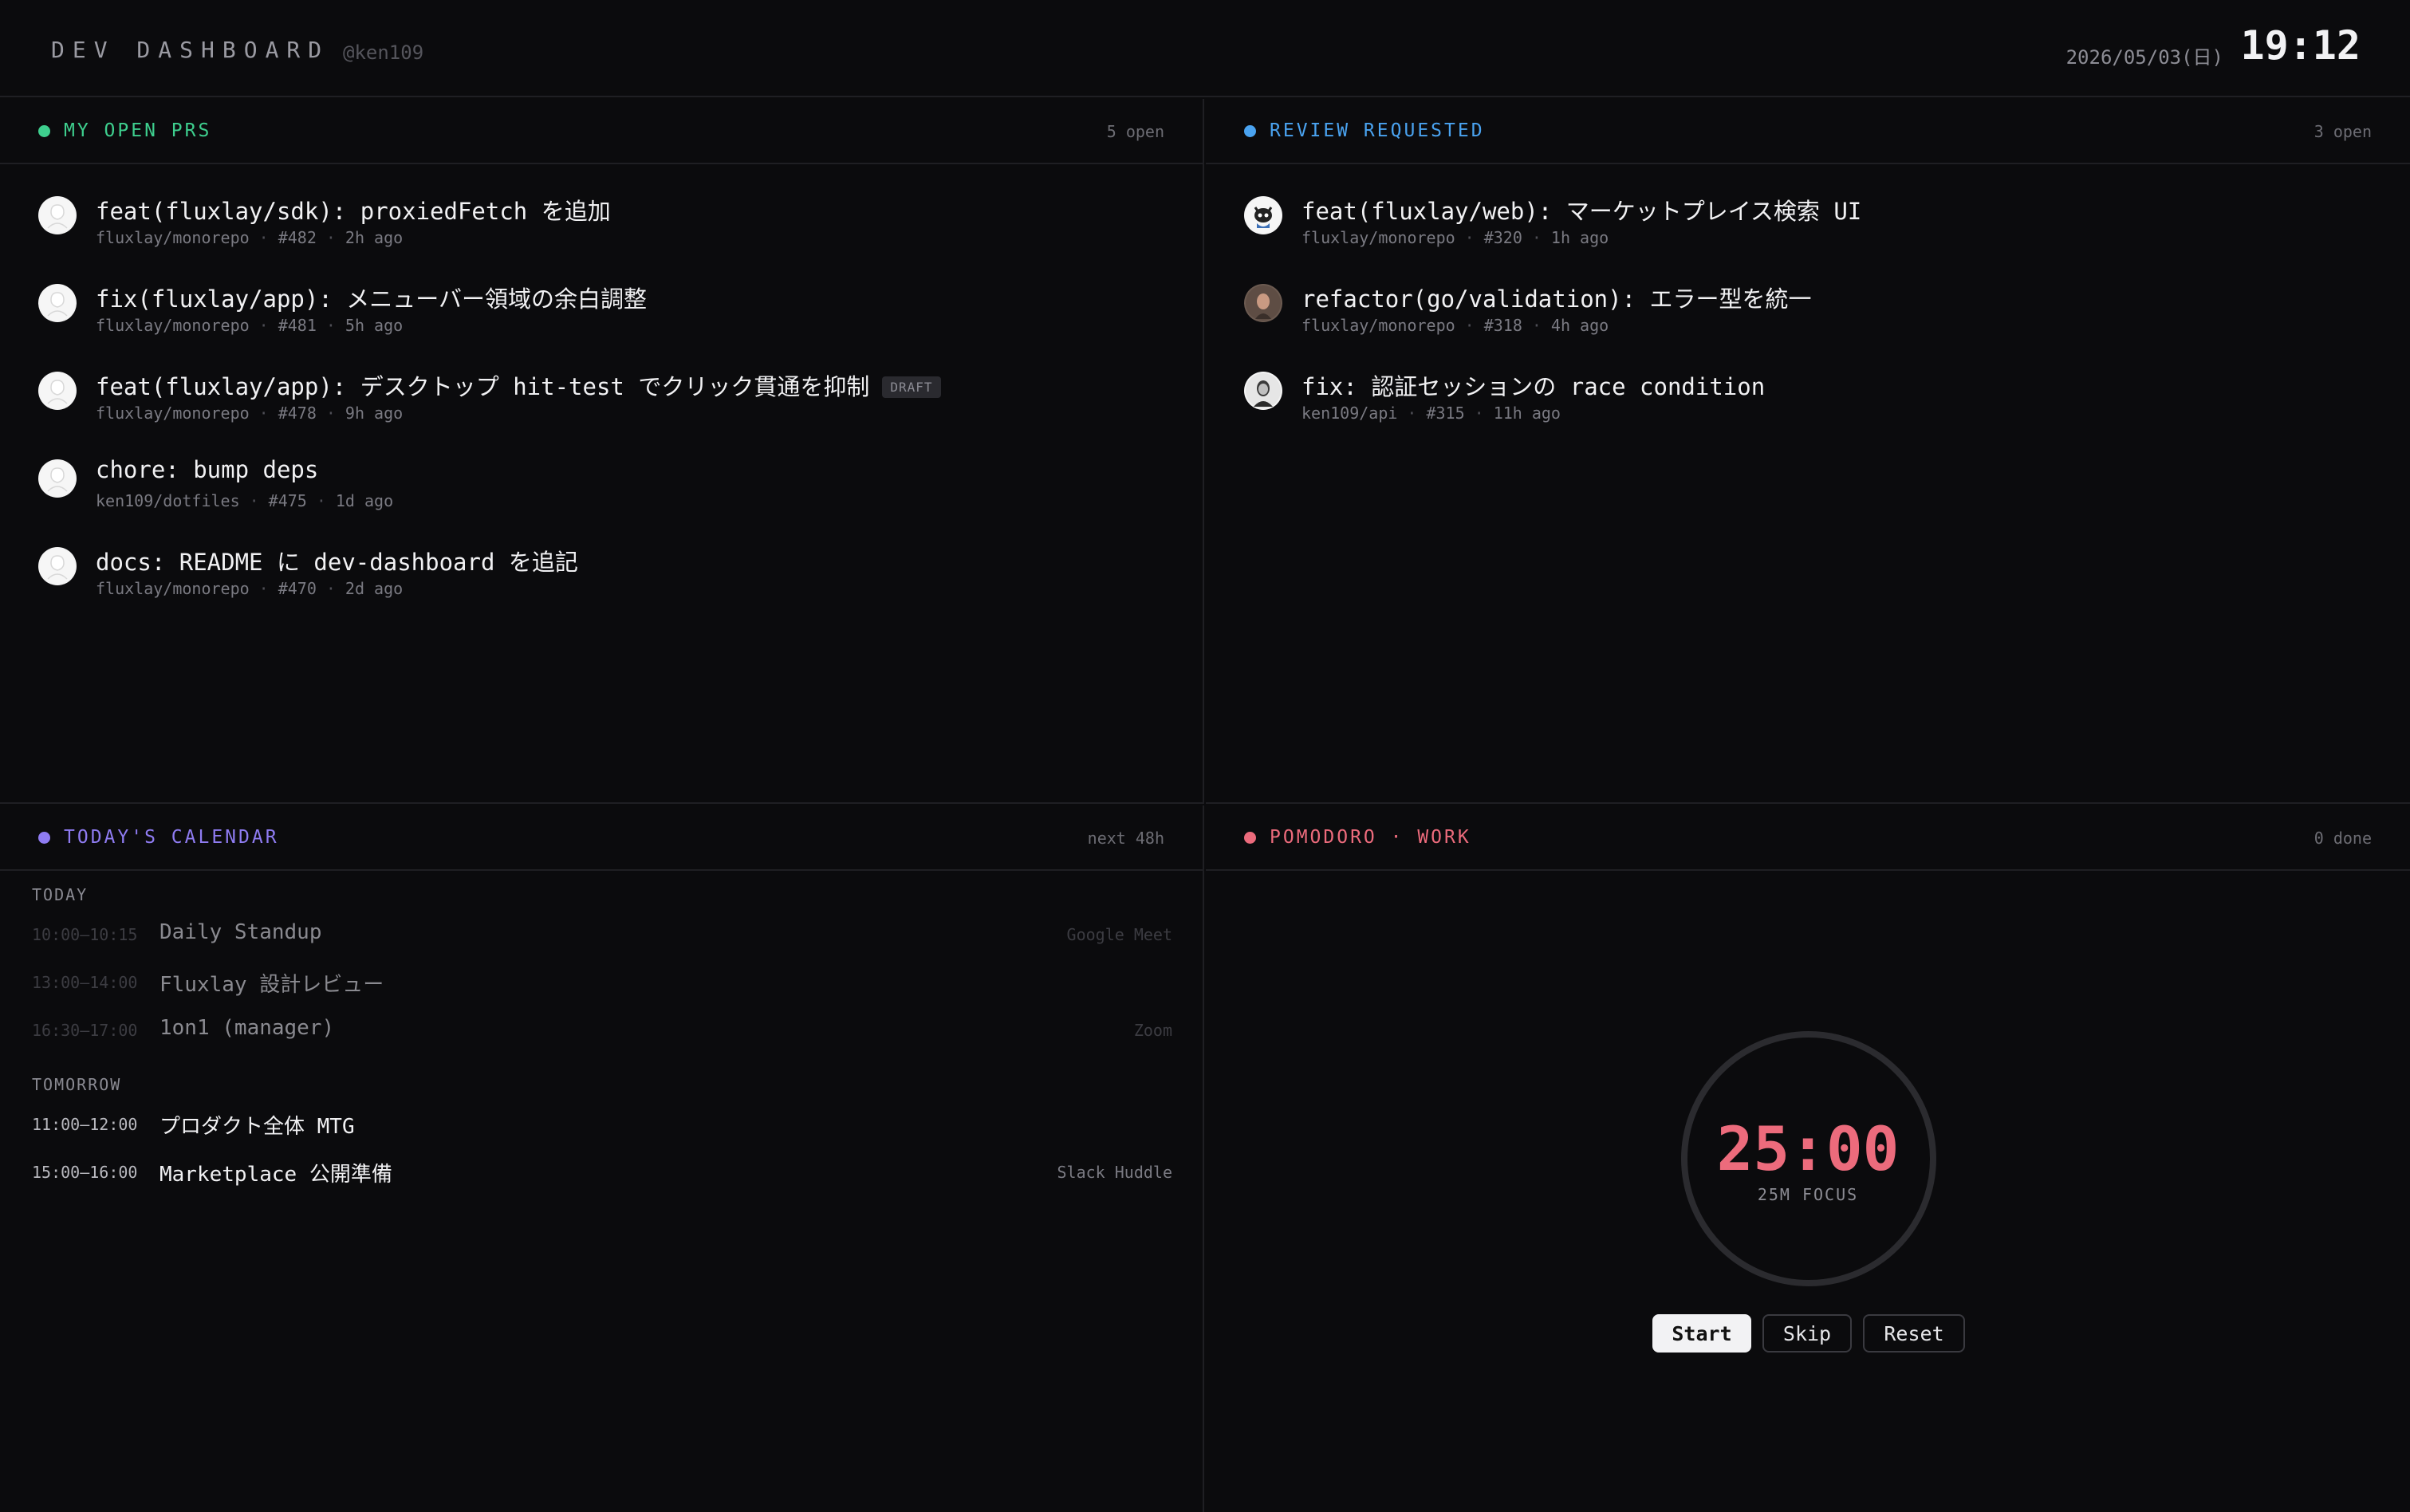 The image size is (2410, 1512). I want to click on panel-title: POMODORO · WORK, so click(1370, 838).